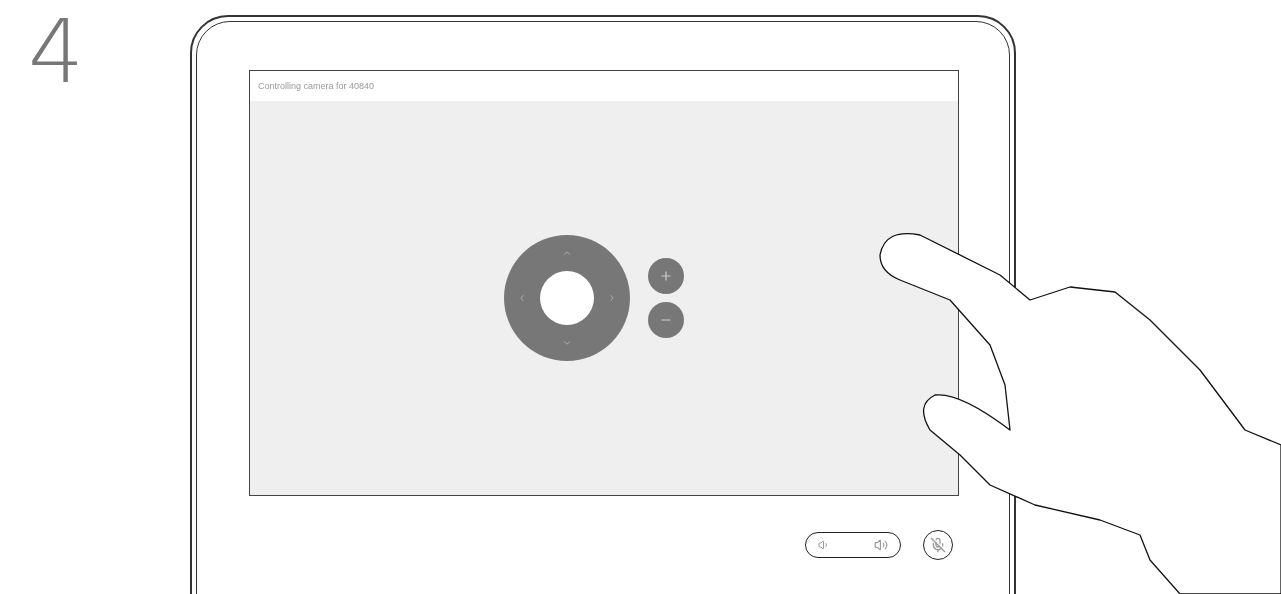  Describe the element at coordinates (567, 253) in the screenshot. I see `up-chevron-icon` at that location.